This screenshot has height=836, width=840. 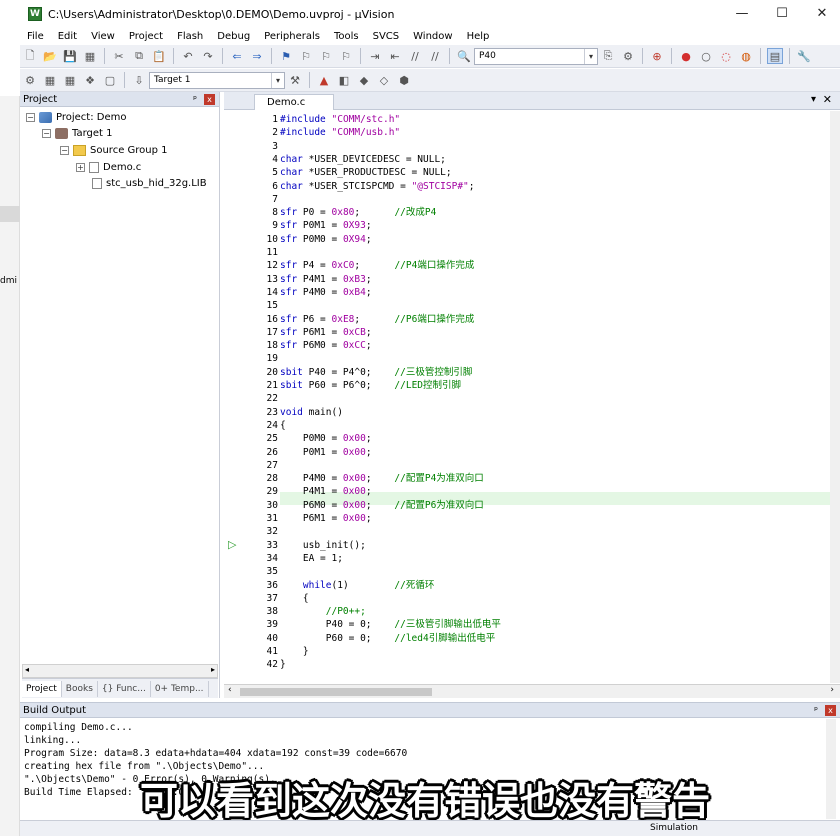 What do you see at coordinates (114, 150) in the screenshot?
I see `tree-item-source-group: − Source Group 1` at bounding box center [114, 150].